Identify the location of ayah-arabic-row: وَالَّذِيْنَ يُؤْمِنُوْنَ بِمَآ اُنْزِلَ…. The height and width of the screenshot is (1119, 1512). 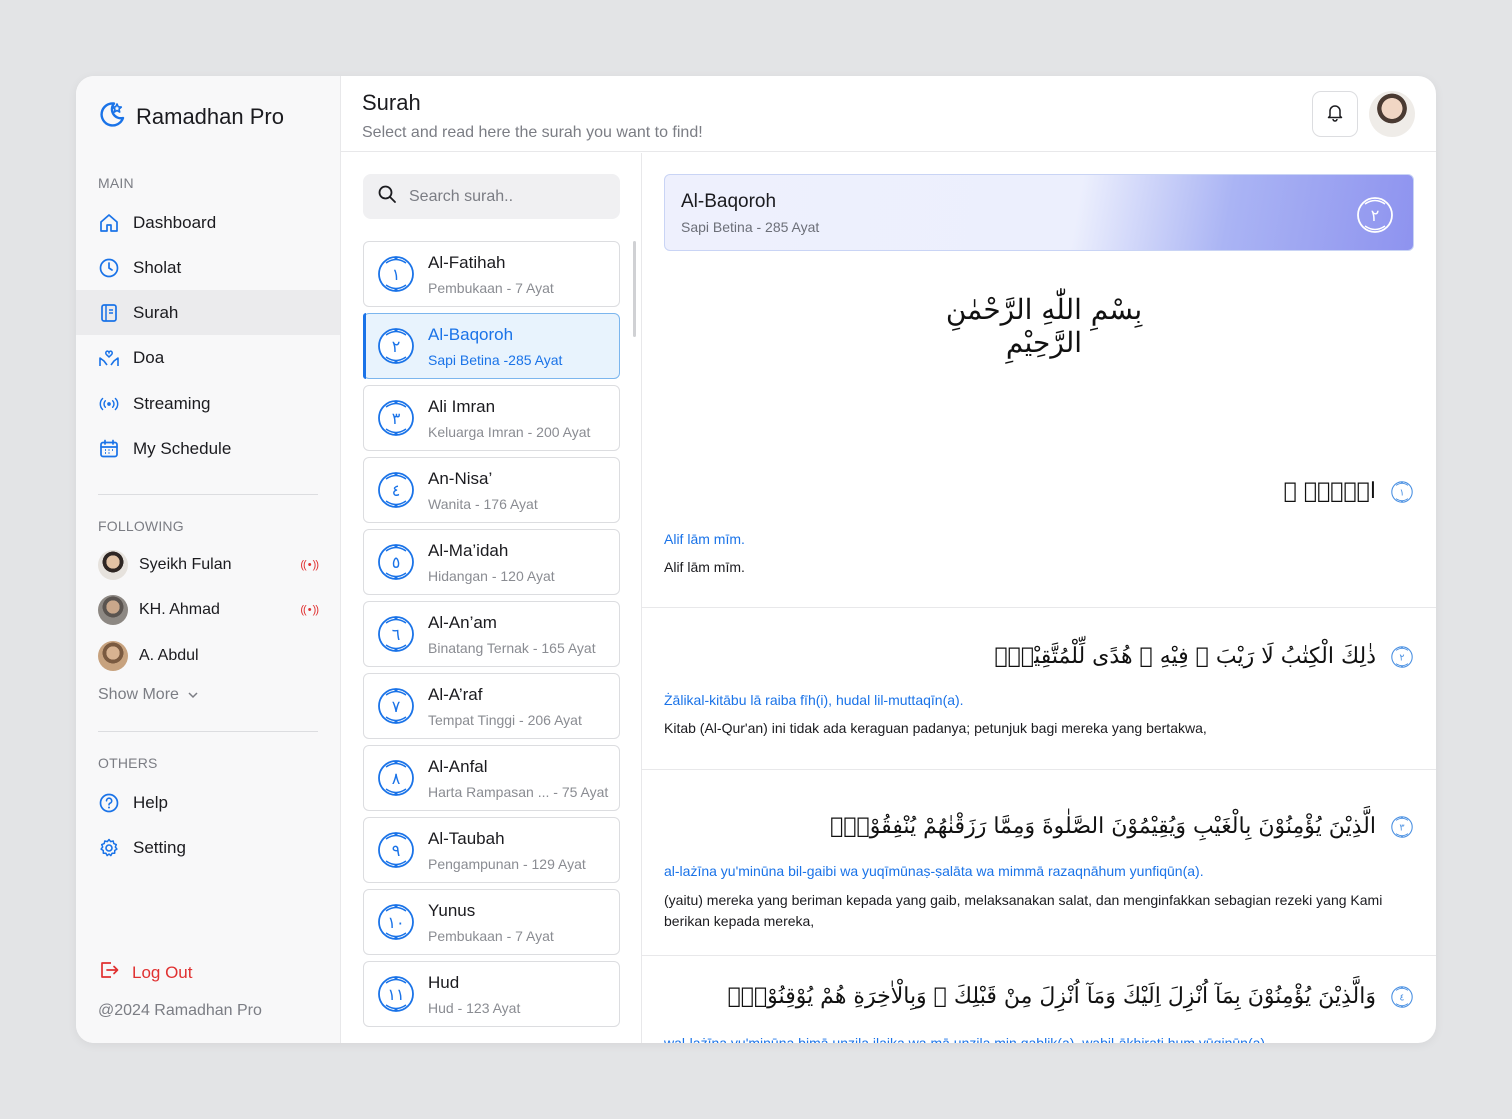
(1071, 996).